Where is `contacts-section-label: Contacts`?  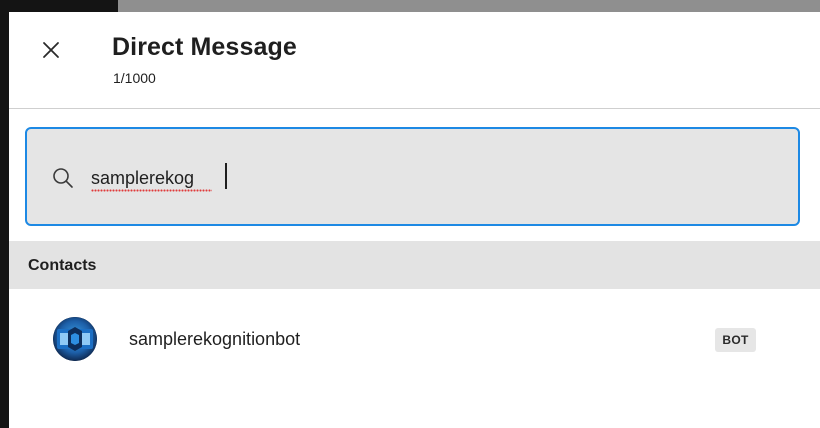 contacts-section-label: Contacts is located at coordinates (62, 265).